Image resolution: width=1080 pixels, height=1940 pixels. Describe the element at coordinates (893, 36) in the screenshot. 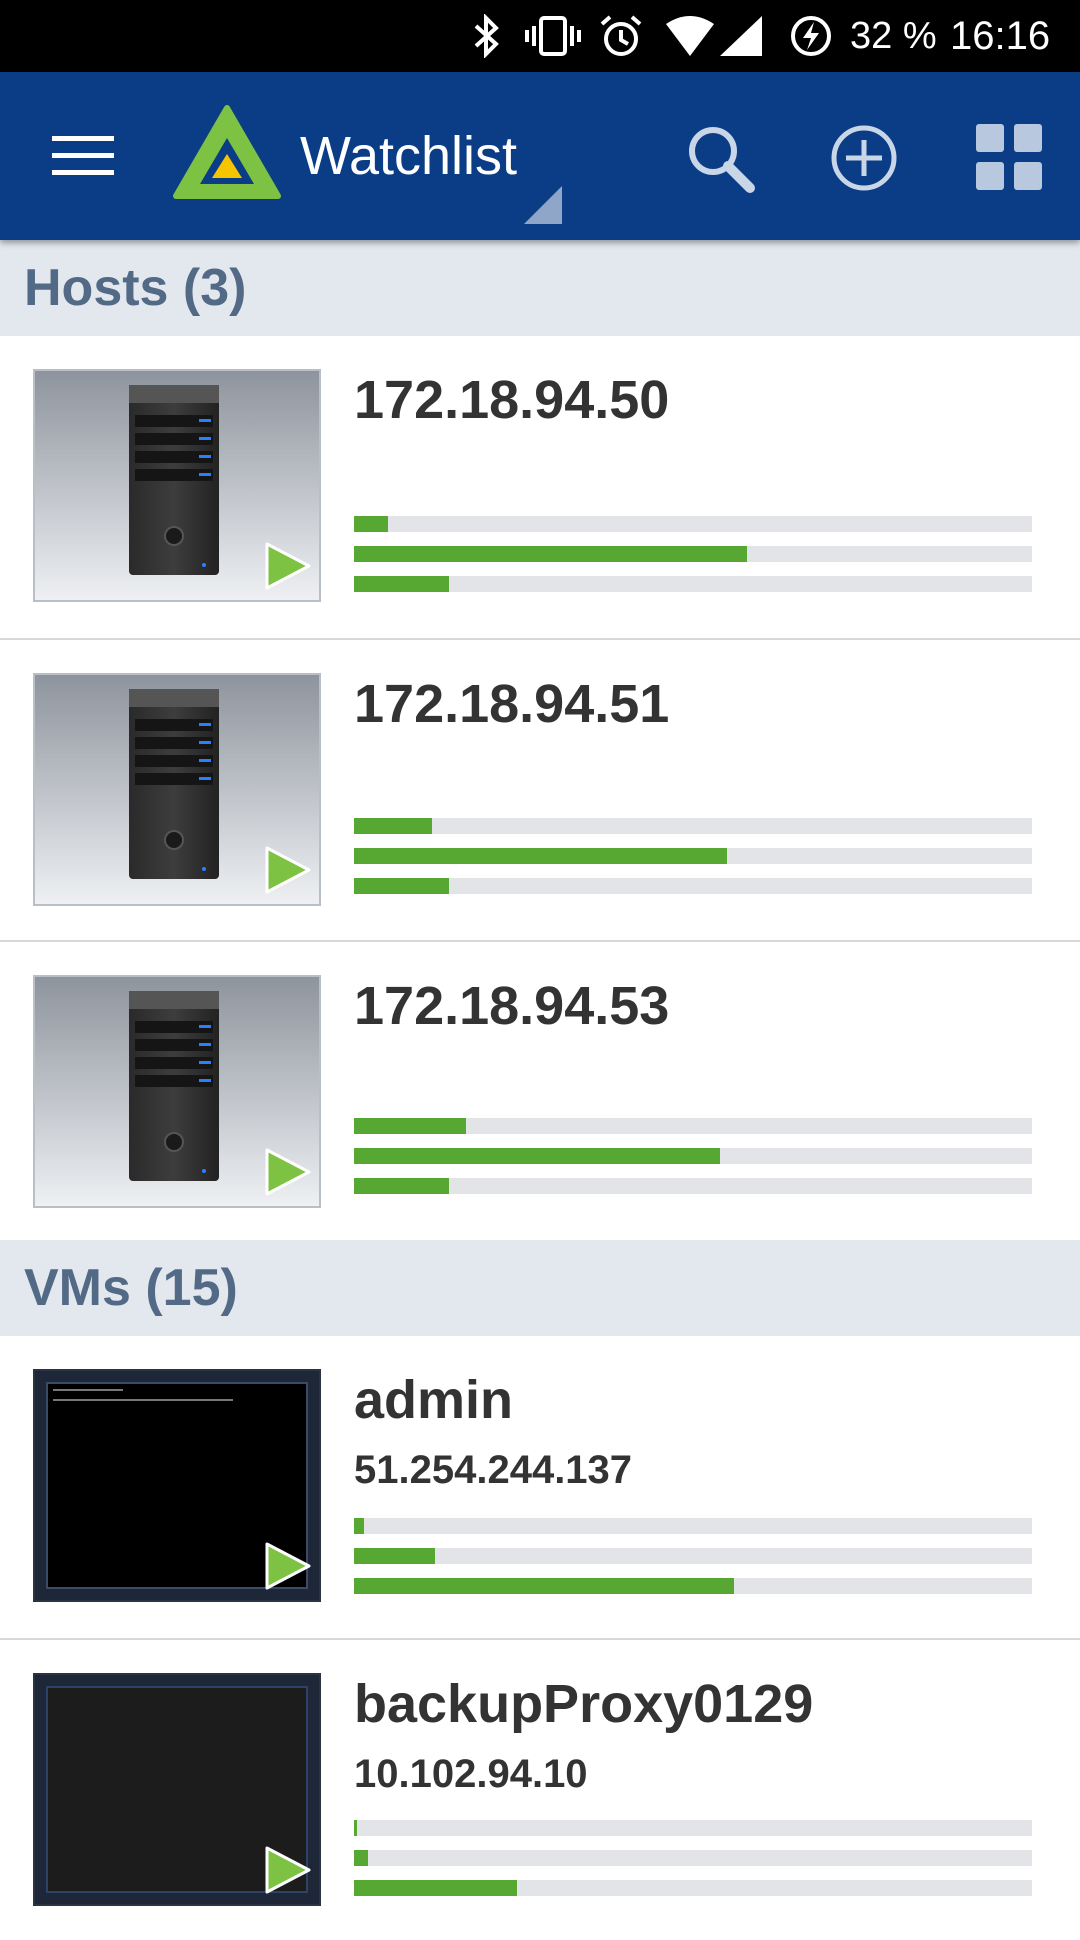

I see `battery-level: 32 %` at that location.